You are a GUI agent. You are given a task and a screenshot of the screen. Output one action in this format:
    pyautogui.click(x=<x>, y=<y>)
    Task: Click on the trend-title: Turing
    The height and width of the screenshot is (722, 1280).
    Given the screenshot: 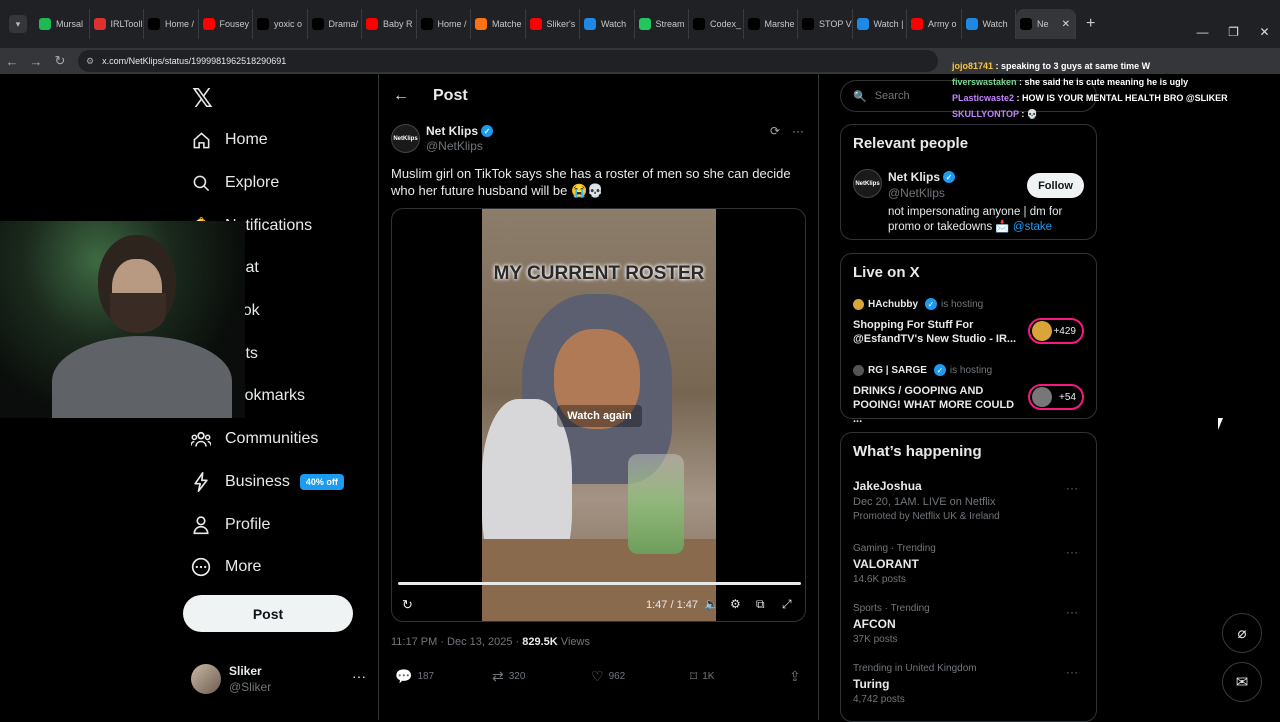 What is the action you would take?
    pyautogui.click(x=871, y=684)
    